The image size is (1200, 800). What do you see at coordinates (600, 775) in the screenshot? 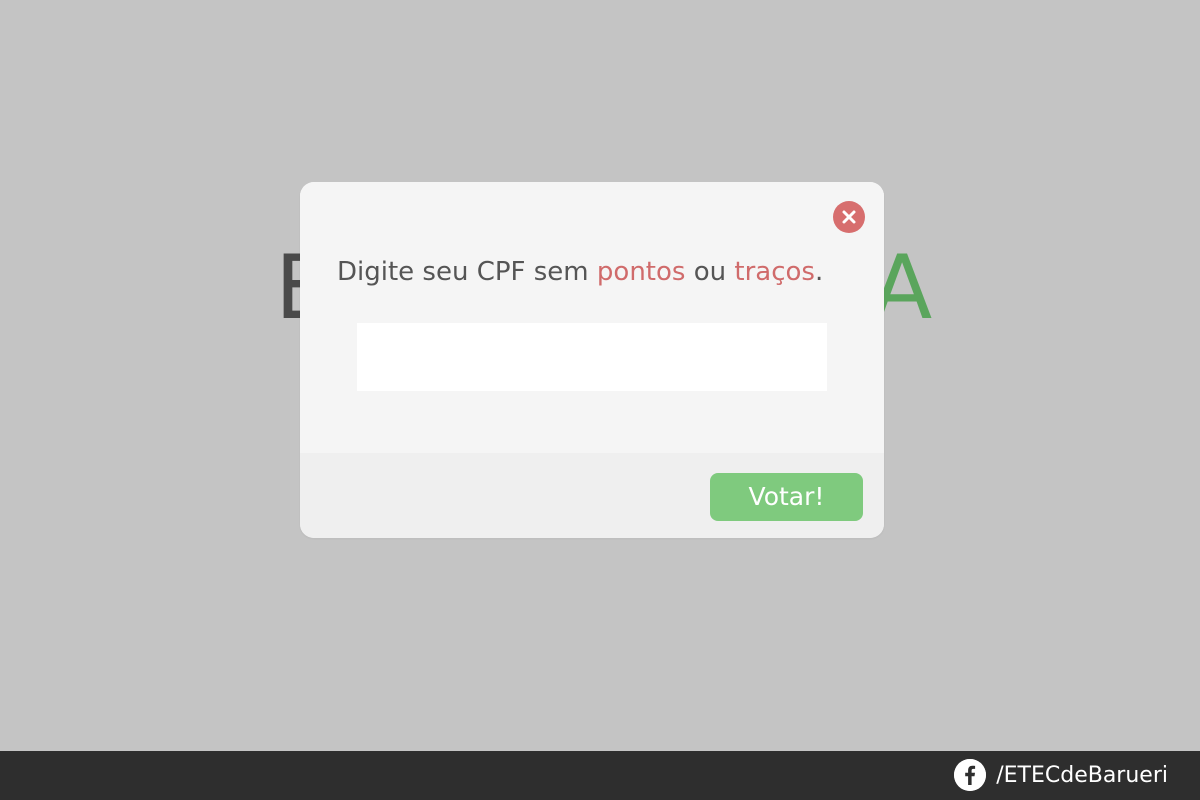
I see `page-footer: /ETECdeBarueri` at bounding box center [600, 775].